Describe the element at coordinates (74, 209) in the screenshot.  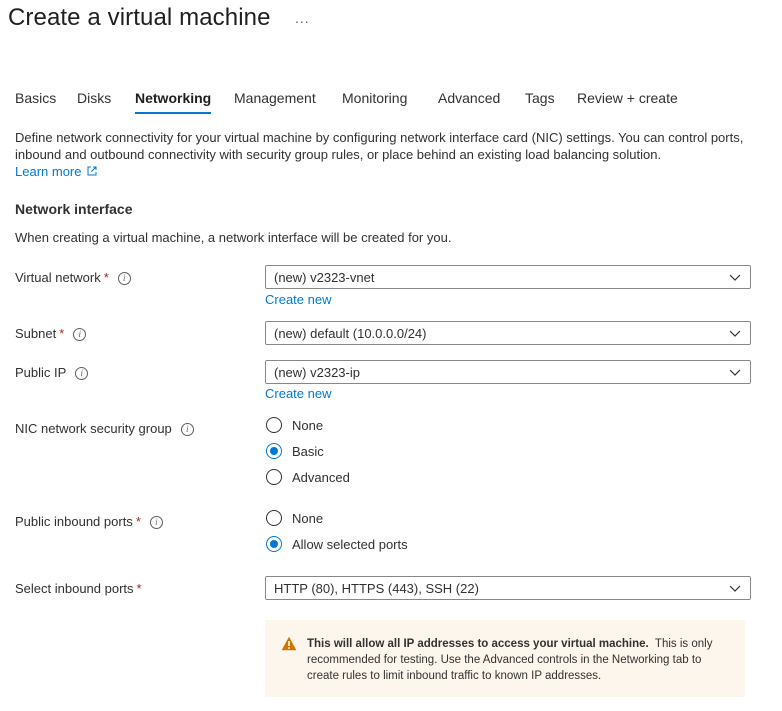
I see `network-interface-heading: Network interface` at that location.